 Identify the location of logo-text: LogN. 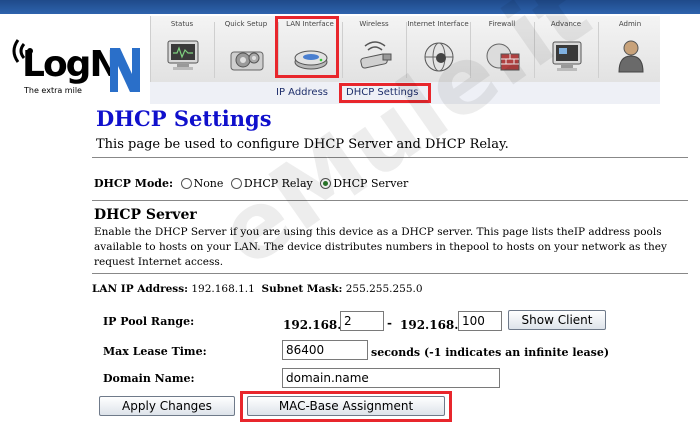
(71, 64).